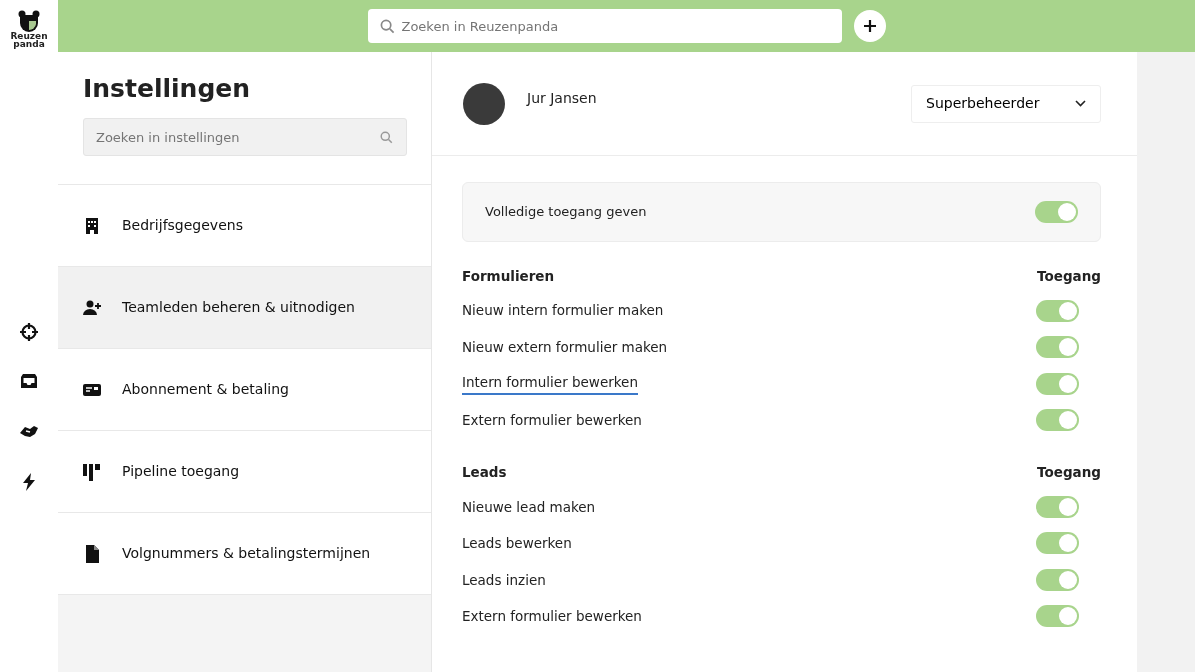  Describe the element at coordinates (1080, 103) in the screenshot. I see `chevron-down-icon` at that location.